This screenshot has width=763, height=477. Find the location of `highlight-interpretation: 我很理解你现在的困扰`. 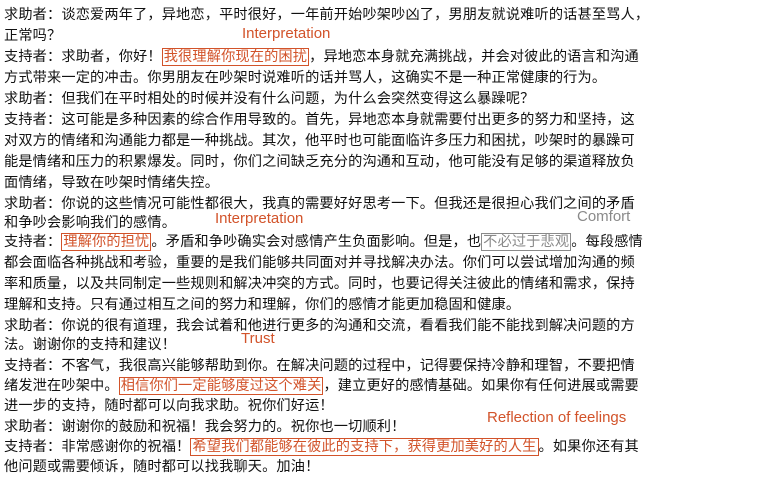

highlight-interpretation: 我很理解你现在的困扰 is located at coordinates (235, 57).